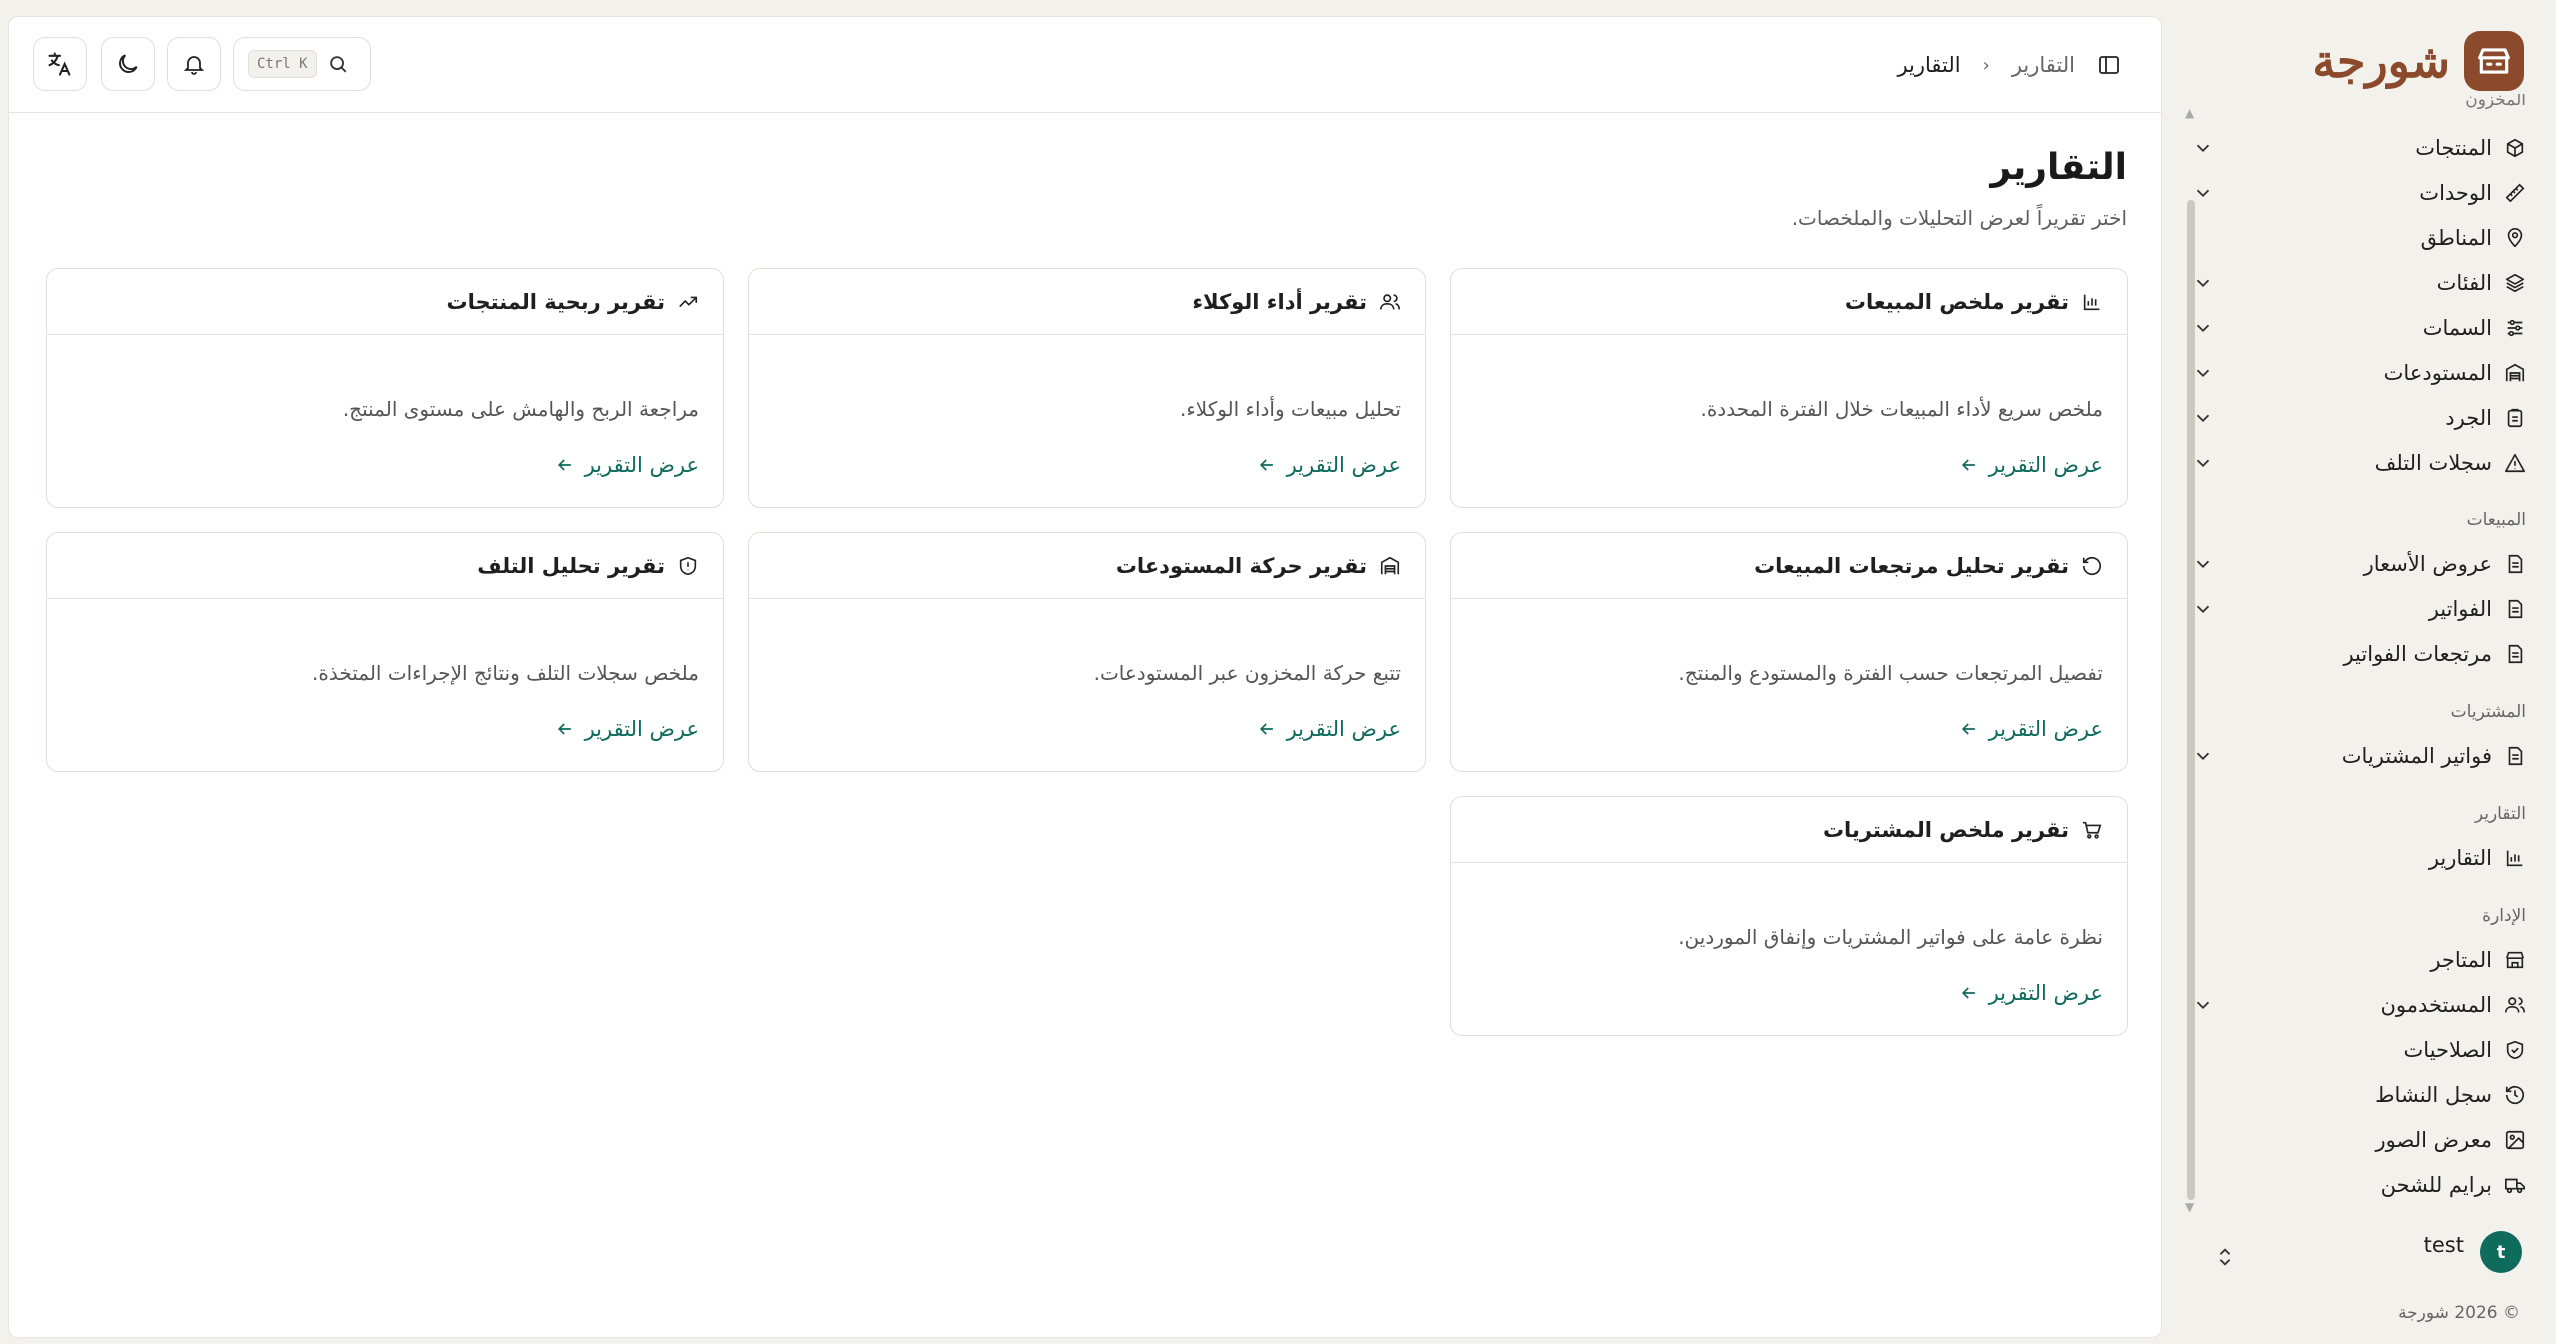 The image size is (2556, 1344). Describe the element at coordinates (2501, 1252) in the screenshot. I see `avatar: t` at that location.